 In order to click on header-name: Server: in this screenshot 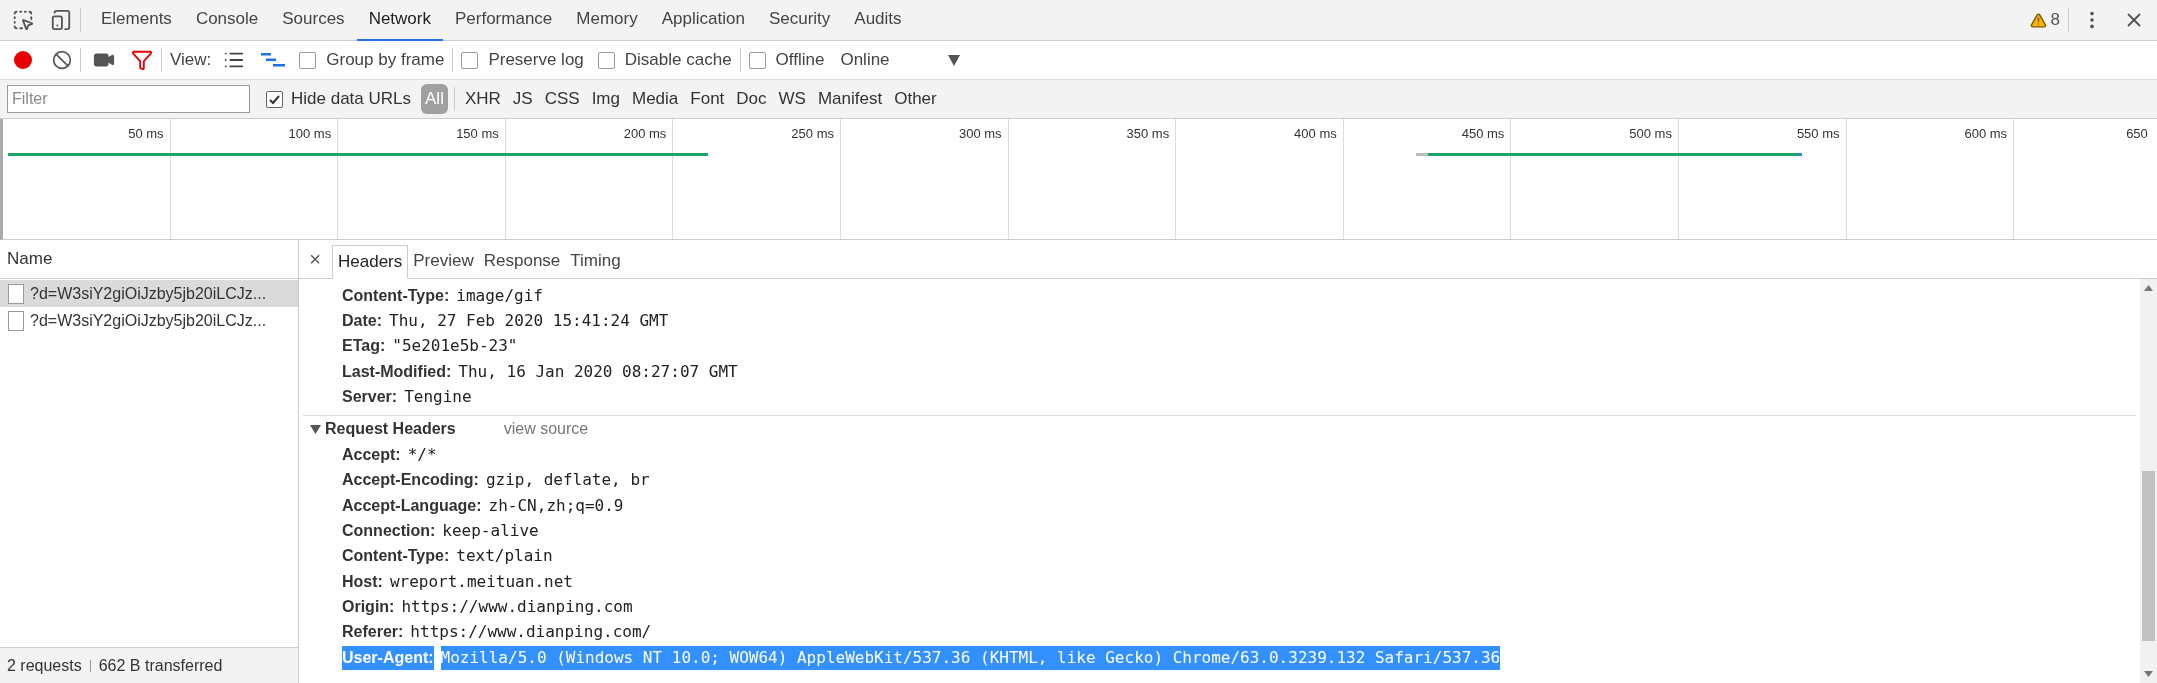, I will do `click(370, 396)`.